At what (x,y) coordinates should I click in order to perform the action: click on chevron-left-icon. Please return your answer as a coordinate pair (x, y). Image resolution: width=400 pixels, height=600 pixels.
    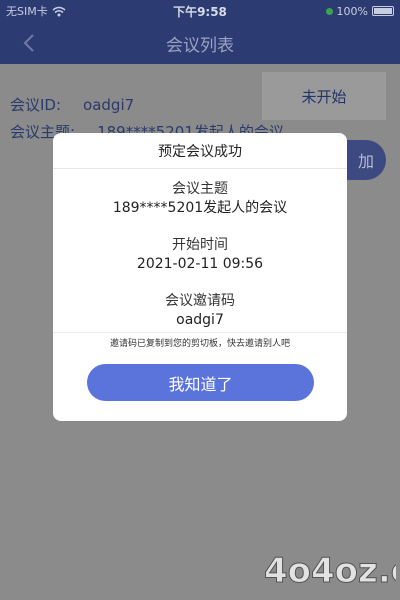
    Looking at the image, I should click on (28, 43).